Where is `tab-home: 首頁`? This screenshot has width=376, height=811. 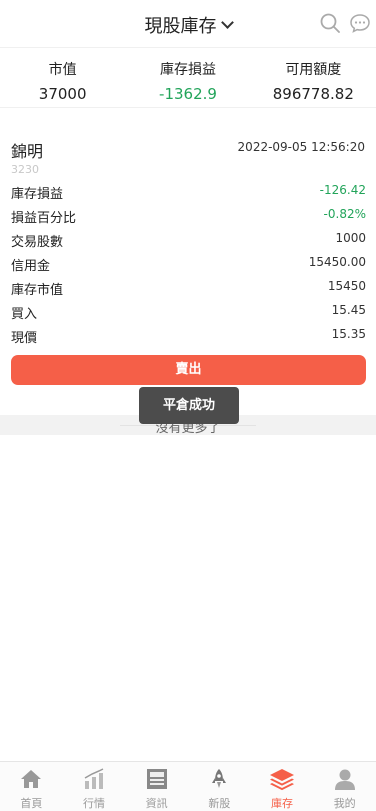 tab-home: 首頁 is located at coordinates (31, 786).